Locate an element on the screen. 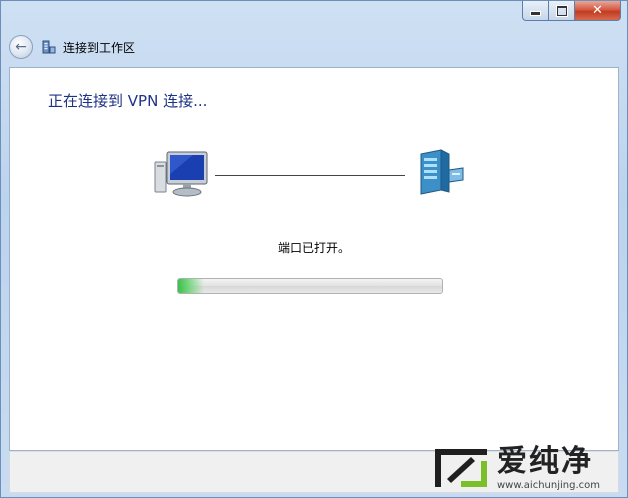 The height and width of the screenshot is (498, 628). progress-fill is located at coordinates (191, 286).